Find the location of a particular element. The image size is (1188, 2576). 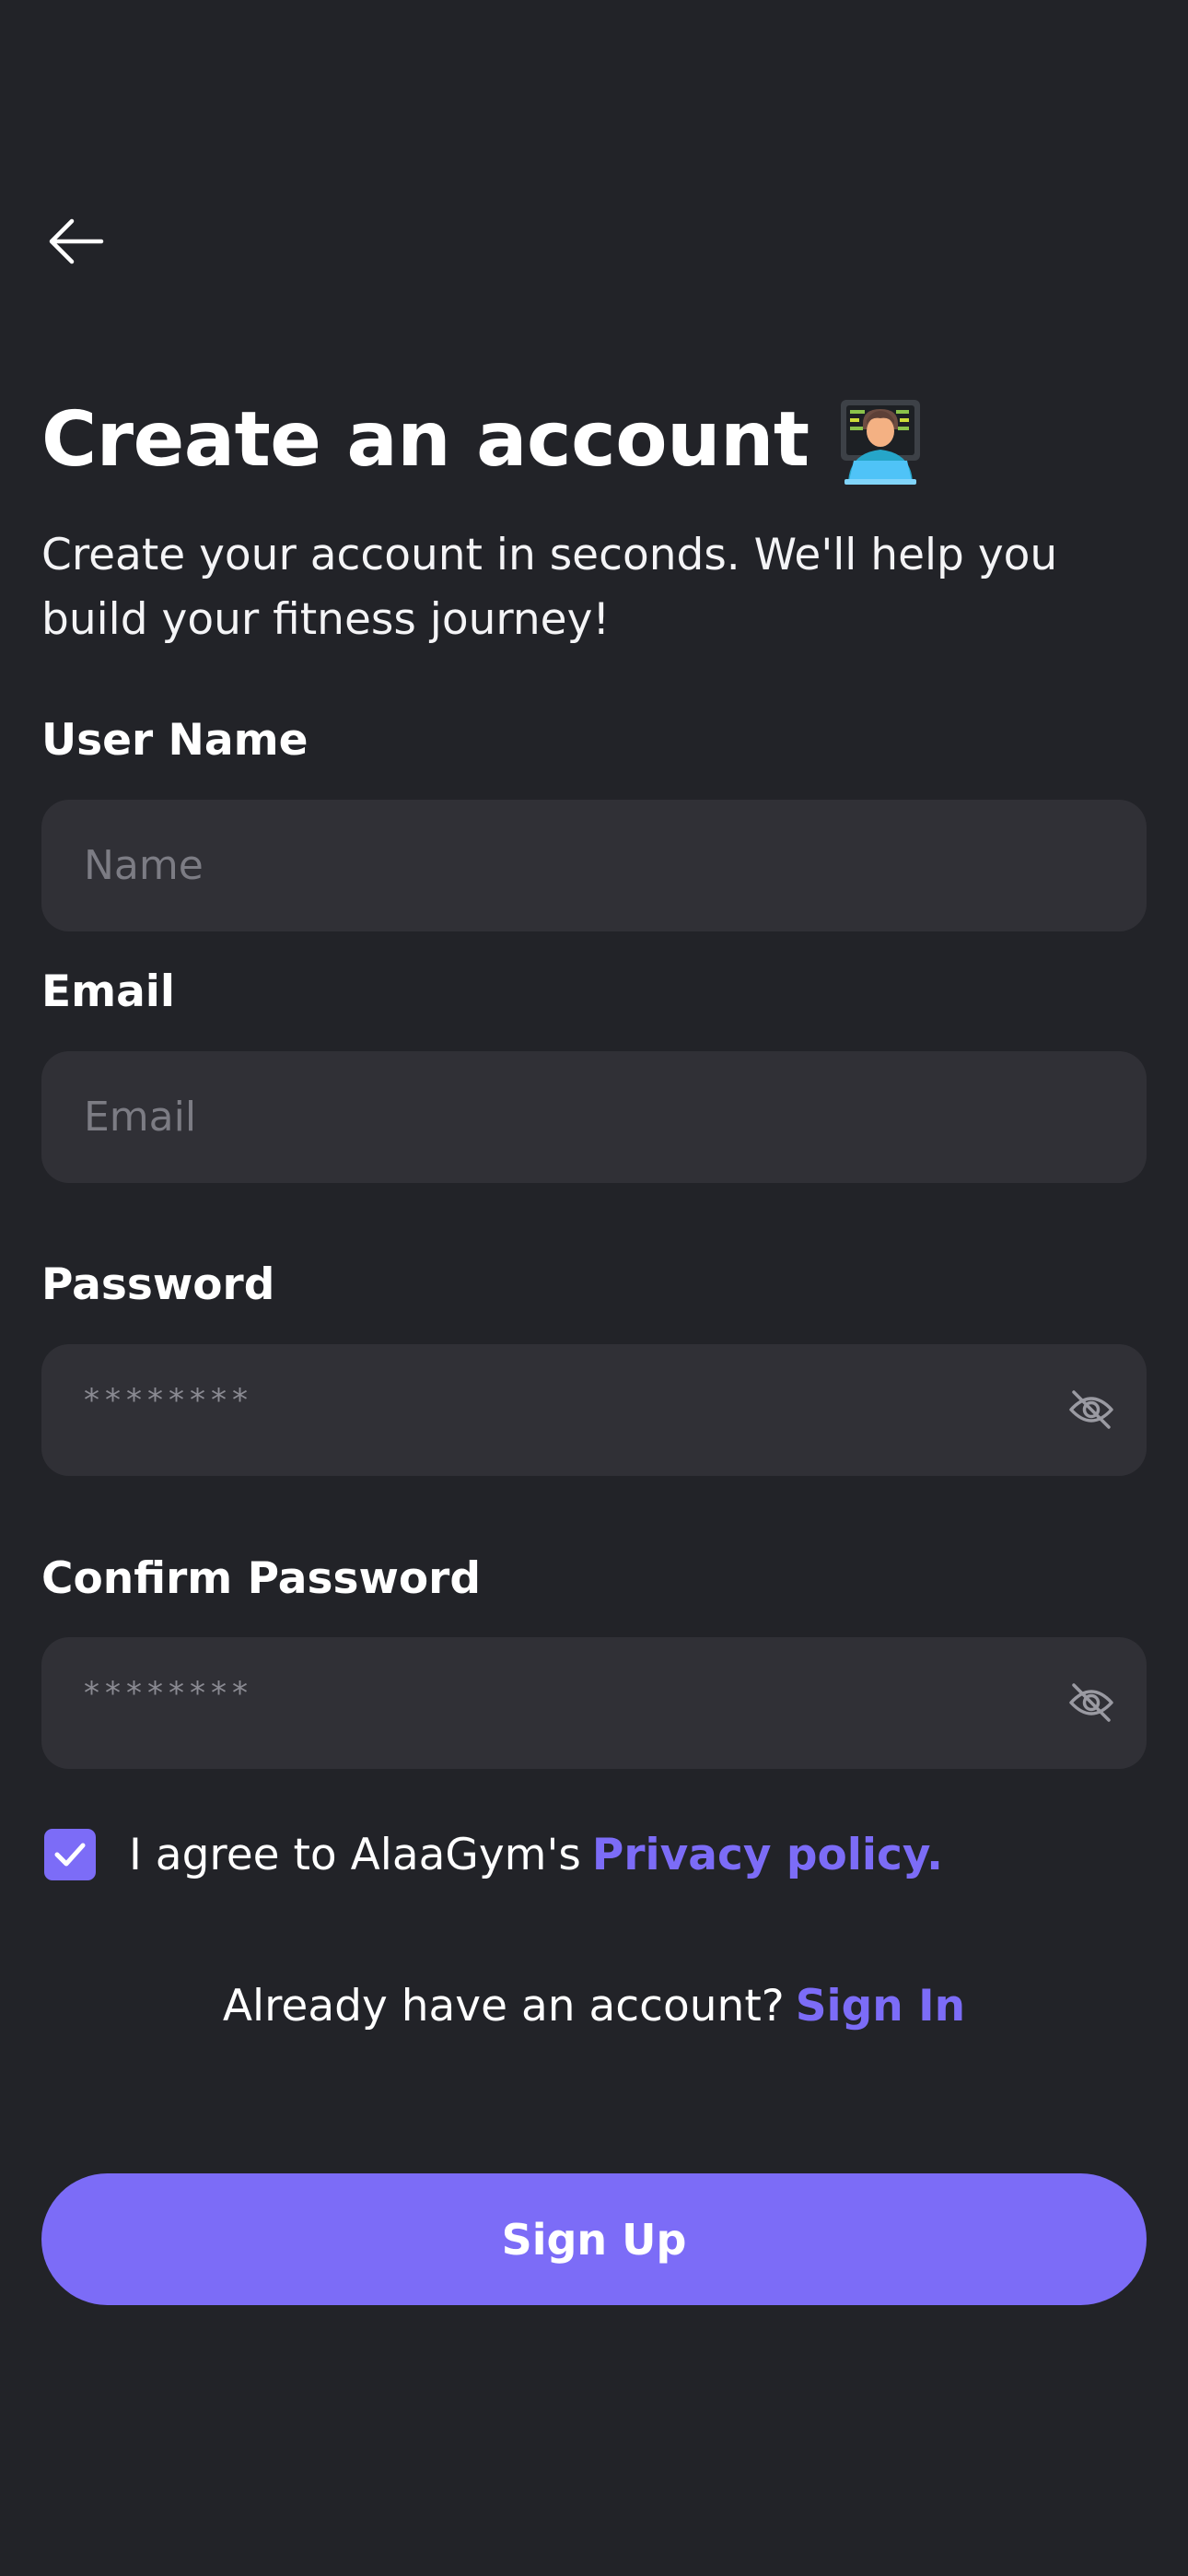

privacy-agreement-row: I agree to AlaaGym's Privacy policy. is located at coordinates (493, 1854).